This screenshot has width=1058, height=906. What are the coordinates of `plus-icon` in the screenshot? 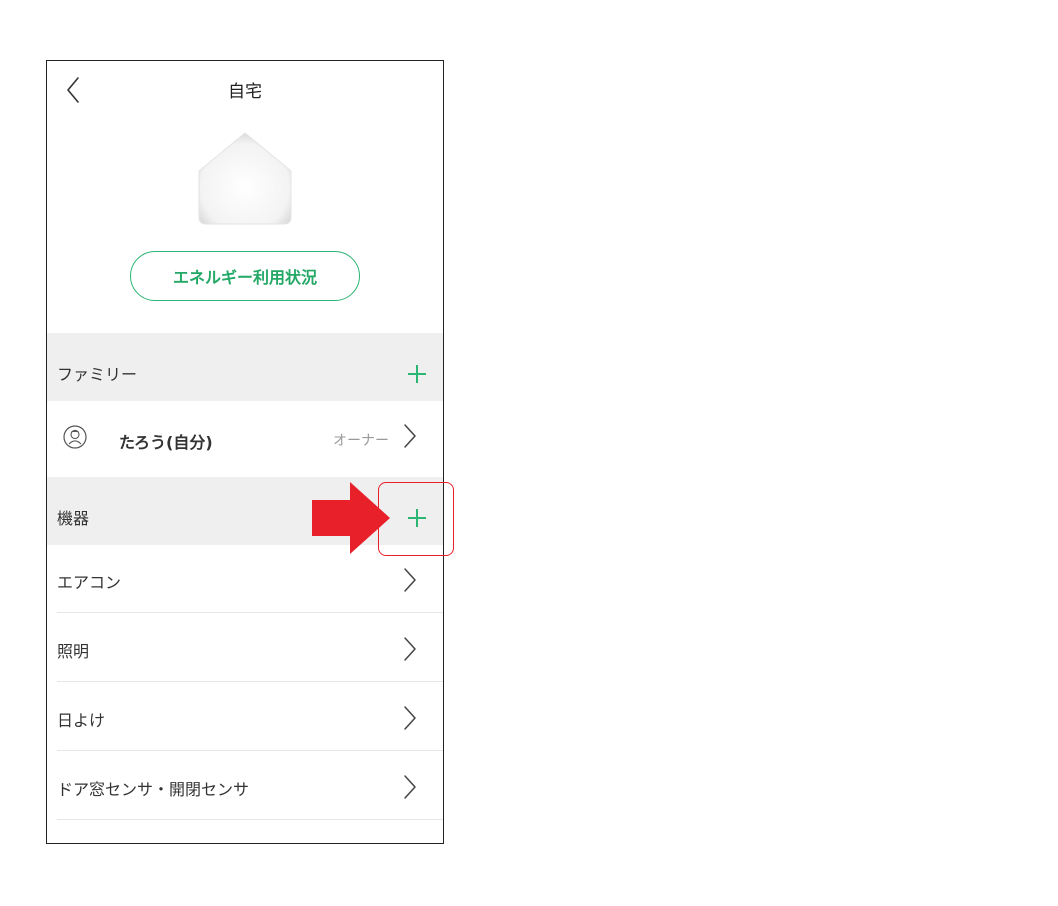 It's located at (417, 374).